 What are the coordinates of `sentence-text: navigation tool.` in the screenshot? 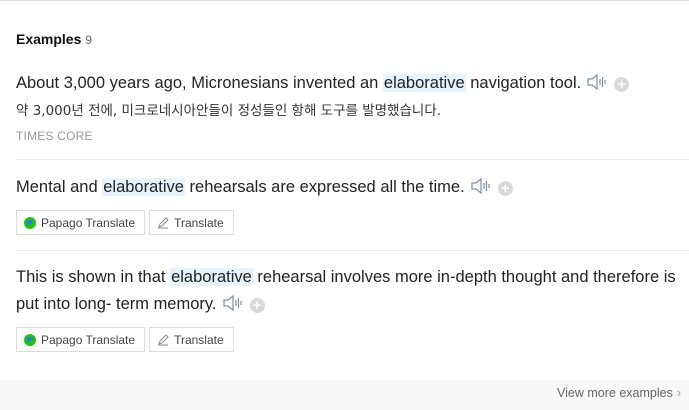 It's located at (523, 83).